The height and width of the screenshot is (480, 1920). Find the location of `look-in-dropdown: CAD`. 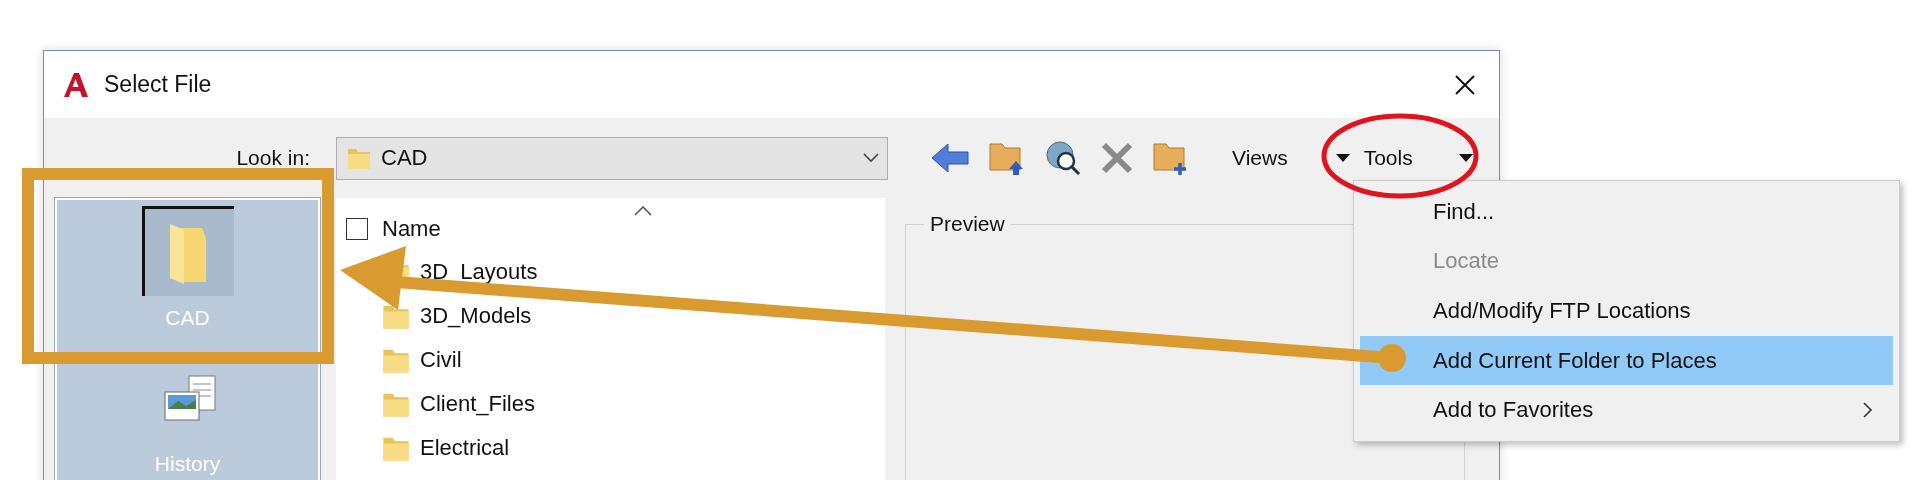

look-in-dropdown: CAD is located at coordinates (612, 158).